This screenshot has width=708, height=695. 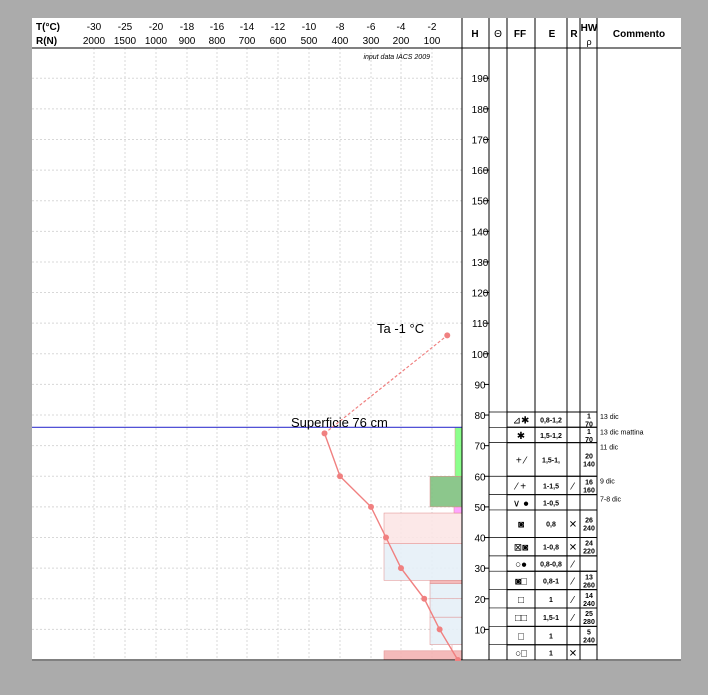 What do you see at coordinates (521, 503) in the screenshot?
I see `grain-form-symbol: ∨ ●` at bounding box center [521, 503].